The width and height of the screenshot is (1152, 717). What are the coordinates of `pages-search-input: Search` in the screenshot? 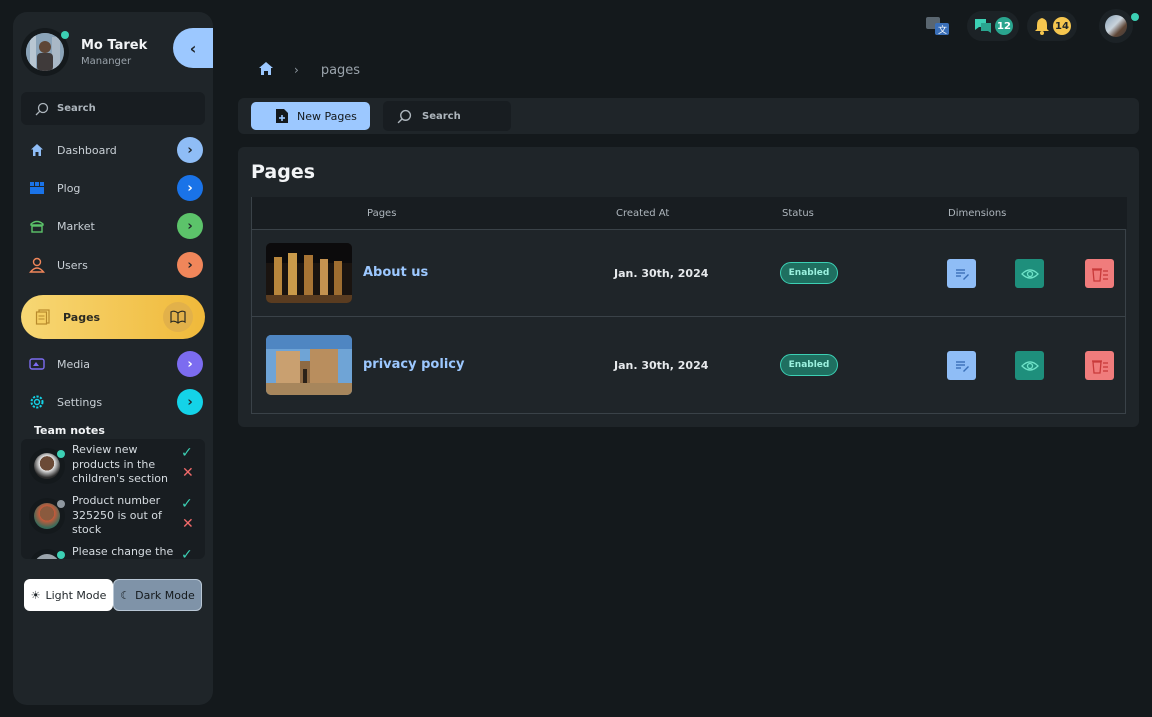 It's located at (447, 116).